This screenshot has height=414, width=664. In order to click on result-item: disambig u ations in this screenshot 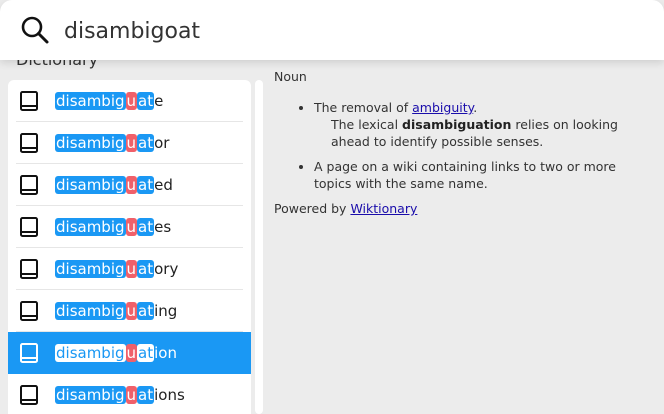, I will do `click(129, 394)`.